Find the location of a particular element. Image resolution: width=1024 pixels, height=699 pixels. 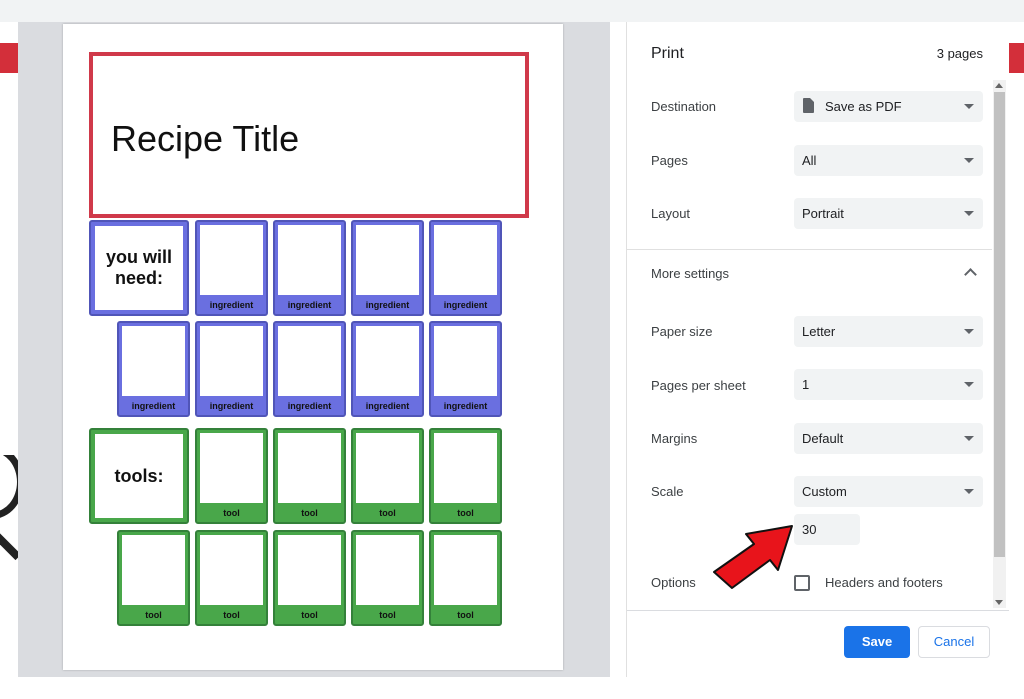

ingredients-heading-card: you will need: is located at coordinates (139, 268).